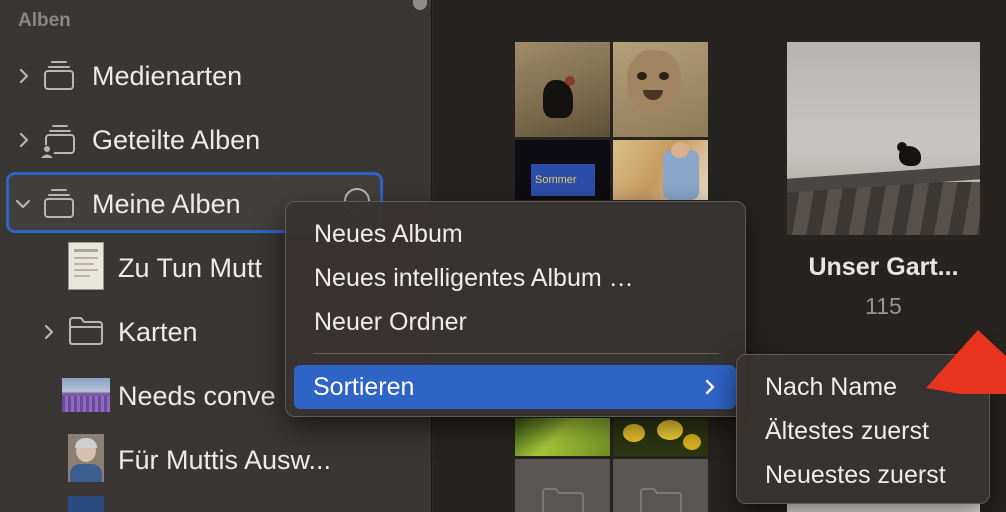  Describe the element at coordinates (167, 76) in the screenshot. I see `sidebar-item-label: Medienarten` at that location.